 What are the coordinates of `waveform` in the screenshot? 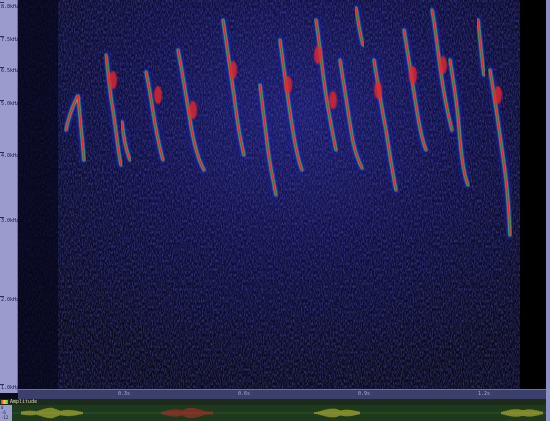 It's located at (279, 413).